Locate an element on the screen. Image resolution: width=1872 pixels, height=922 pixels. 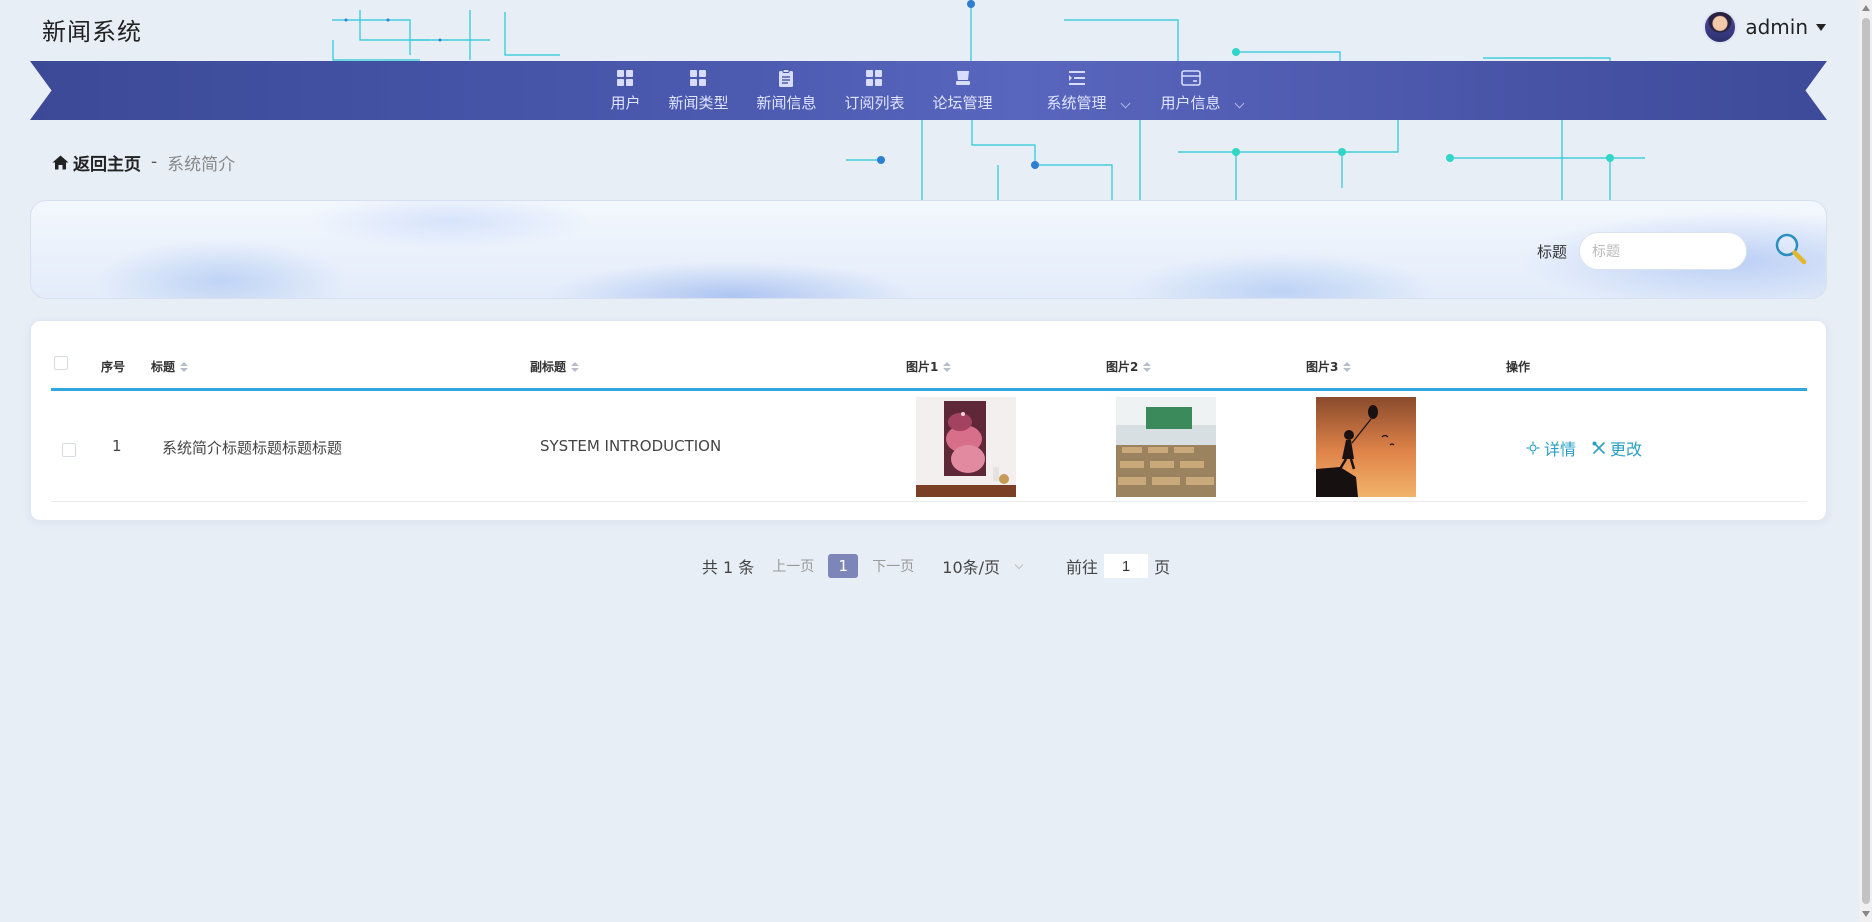
goto-page: 前往 页 is located at coordinates (1118, 566).